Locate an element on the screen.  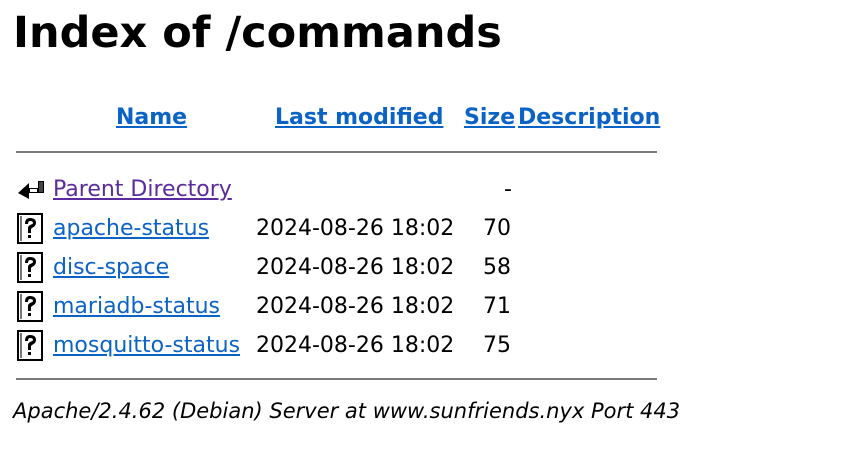
file-link-mosquitto-status: mosquitto-status is located at coordinates (146, 345).